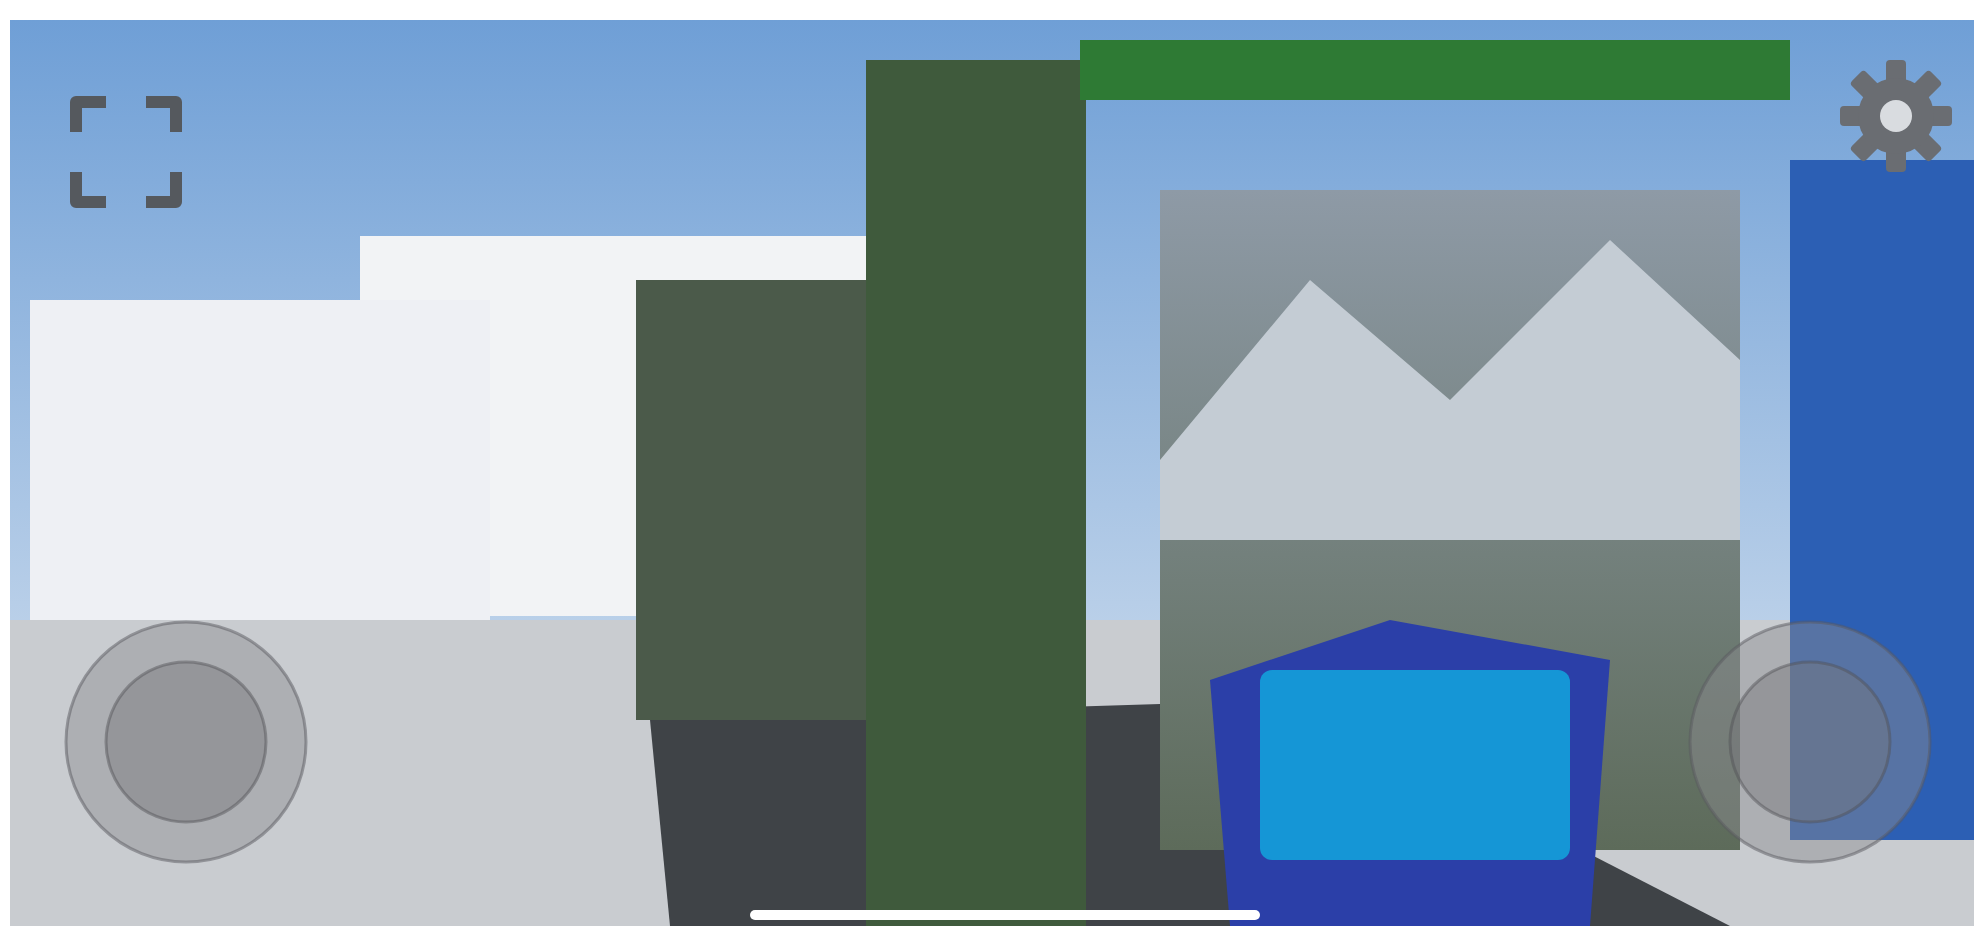  I want to click on settings-icon, so click(1896, 116).